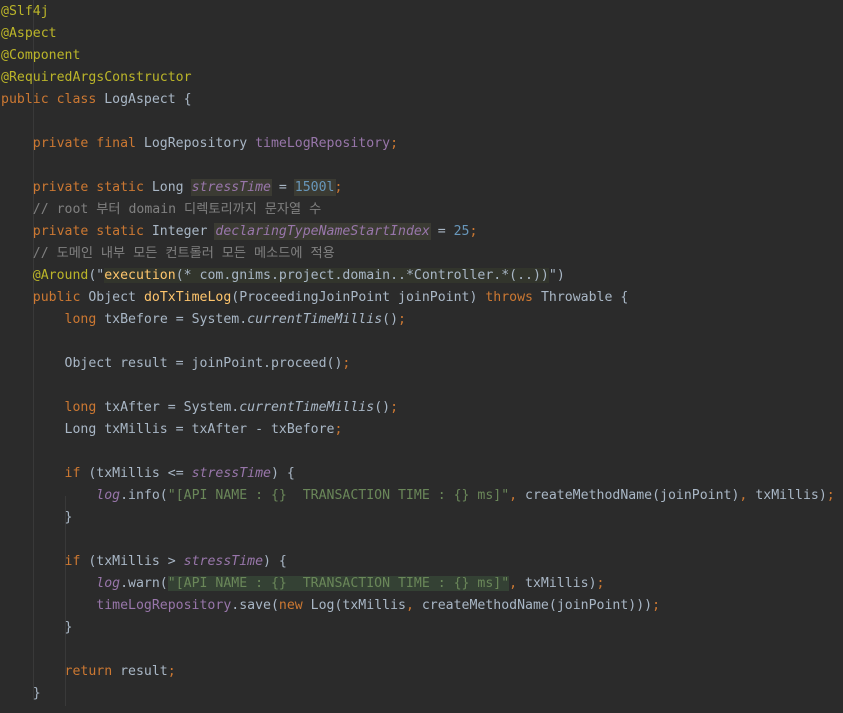 The image size is (843, 713). Describe the element at coordinates (441, 231) in the screenshot. I see `code-token: =` at that location.